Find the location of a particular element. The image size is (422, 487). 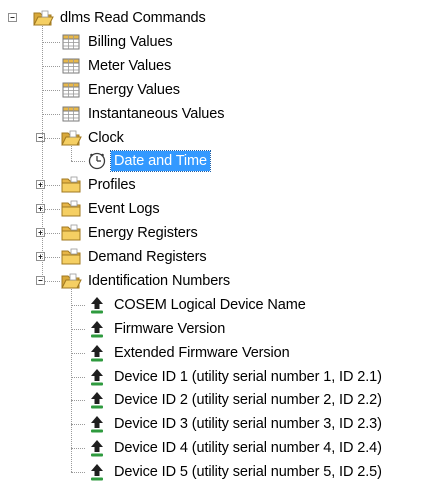

tree-node-demand-registers: Demand Registers is located at coordinates (134, 257).